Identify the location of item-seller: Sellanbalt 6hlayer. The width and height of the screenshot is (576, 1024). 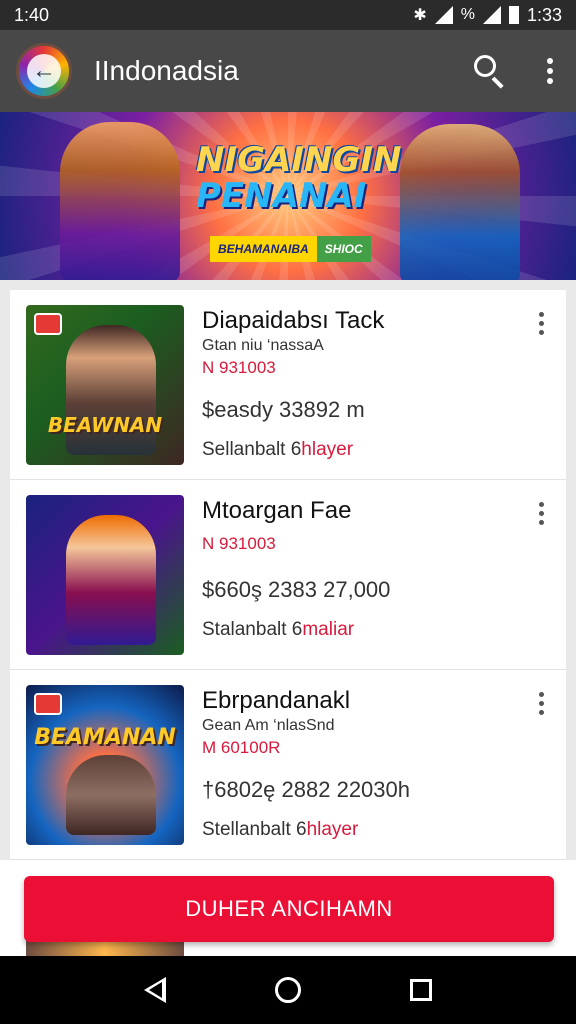
(359, 450).